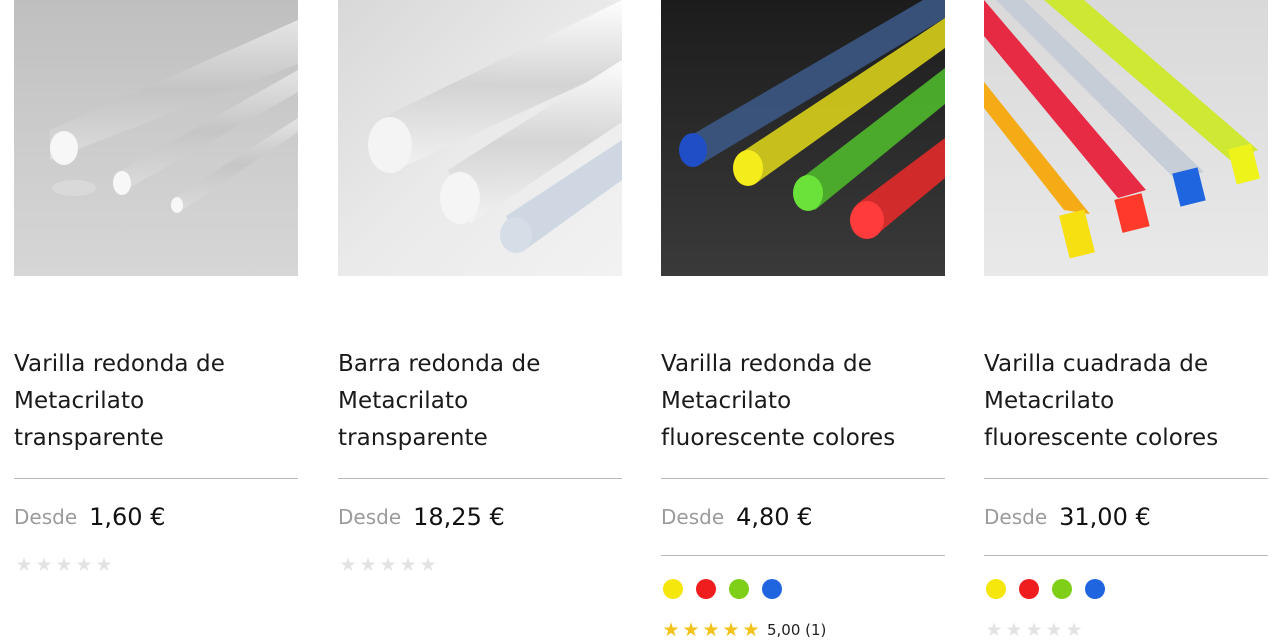 Image resolution: width=1280 pixels, height=640 pixels. What do you see at coordinates (1105, 517) in the screenshot?
I see `price-value: 31,00 €` at bounding box center [1105, 517].